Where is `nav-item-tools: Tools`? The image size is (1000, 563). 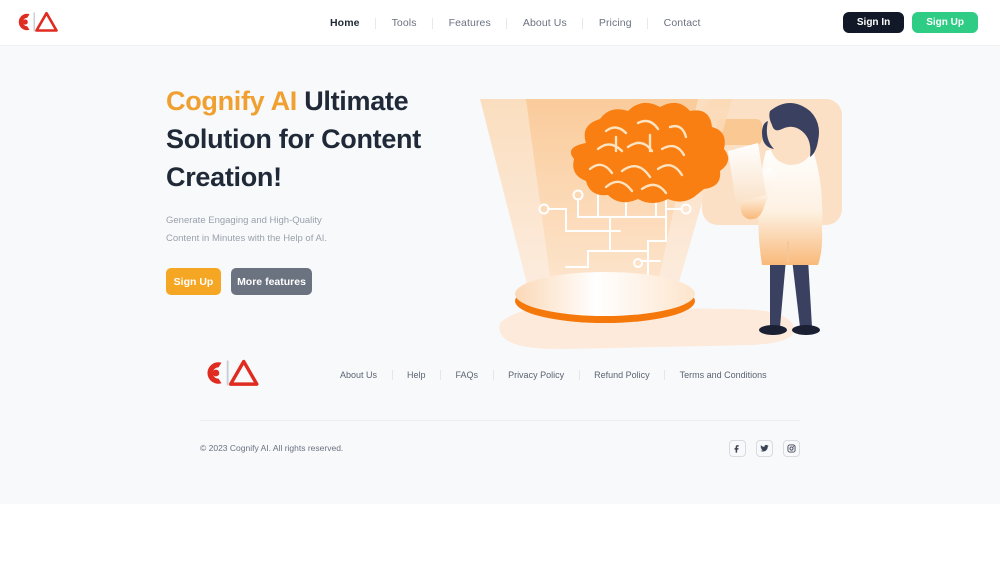
nav-item-tools: Tools is located at coordinates (404, 23).